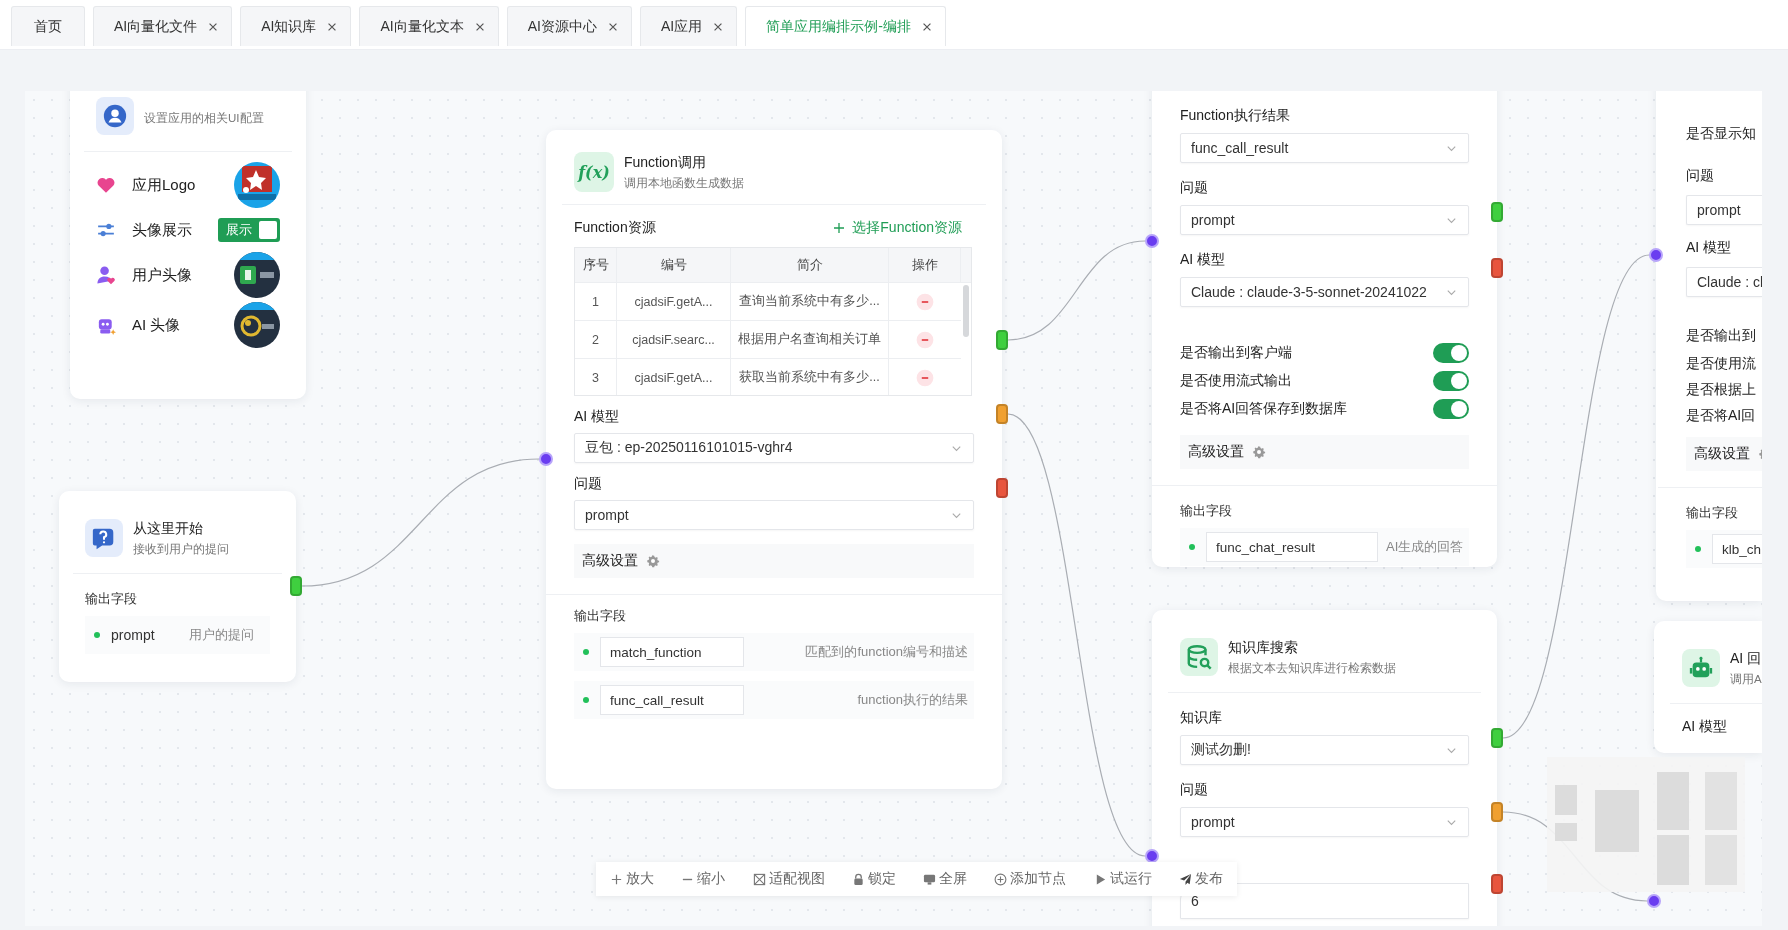 The height and width of the screenshot is (930, 1788). Describe the element at coordinates (688, 26) in the screenshot. I see `tab: AI应用` at that location.